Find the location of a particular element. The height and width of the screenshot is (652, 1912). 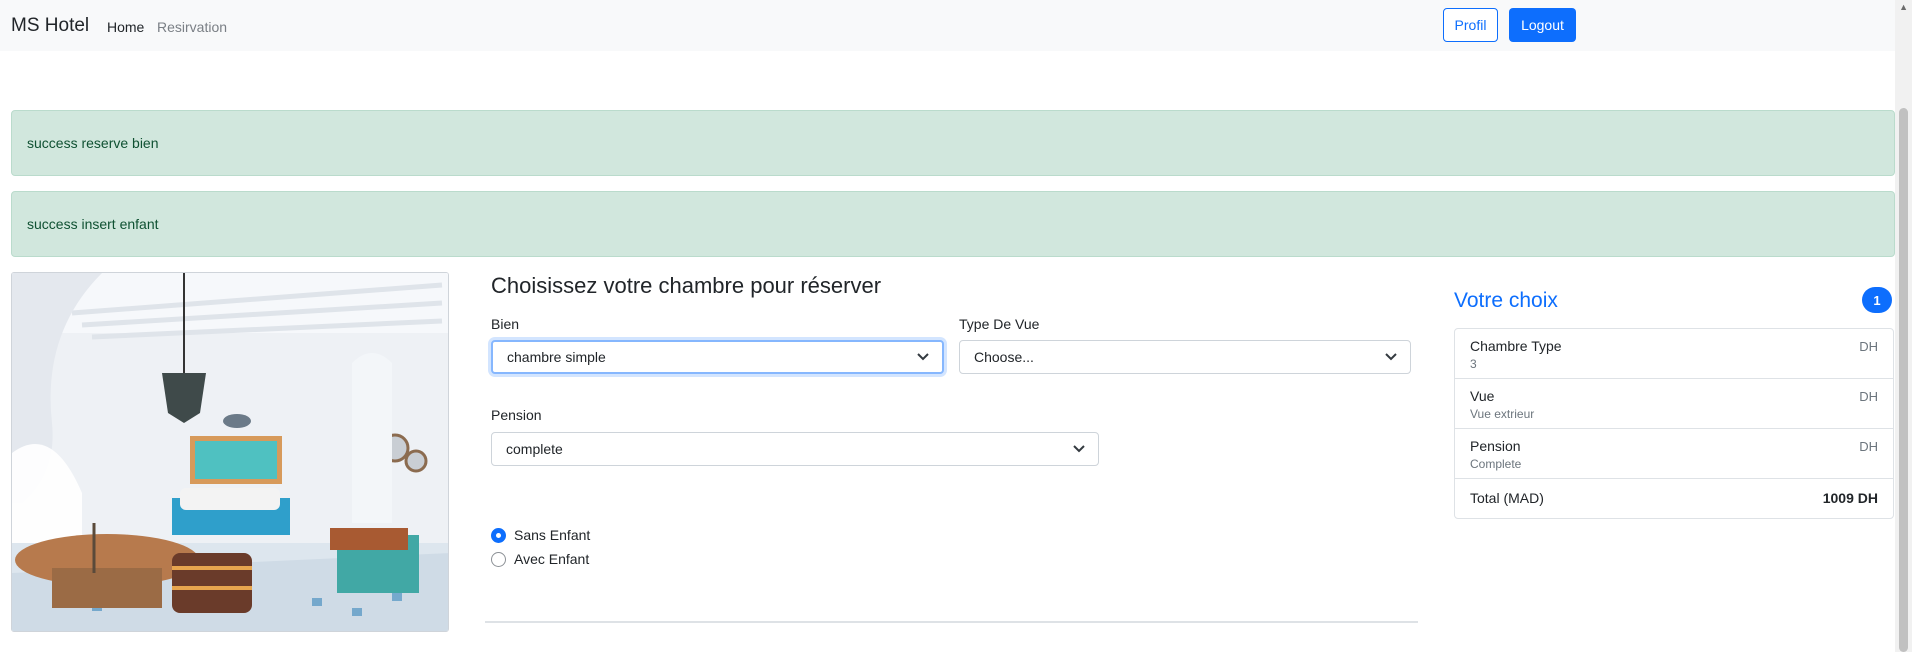

summary-title: Votre choix is located at coordinates (1506, 300).